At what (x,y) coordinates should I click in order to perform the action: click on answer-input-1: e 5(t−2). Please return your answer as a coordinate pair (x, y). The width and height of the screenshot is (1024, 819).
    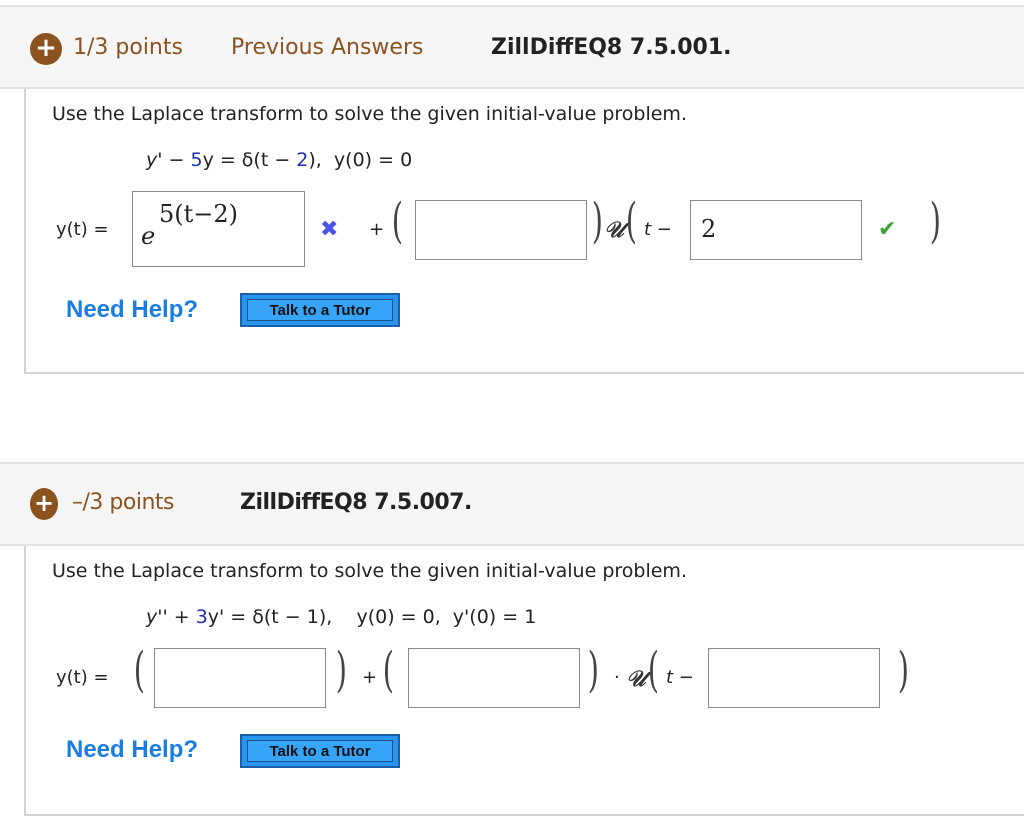
    Looking at the image, I should click on (218, 229).